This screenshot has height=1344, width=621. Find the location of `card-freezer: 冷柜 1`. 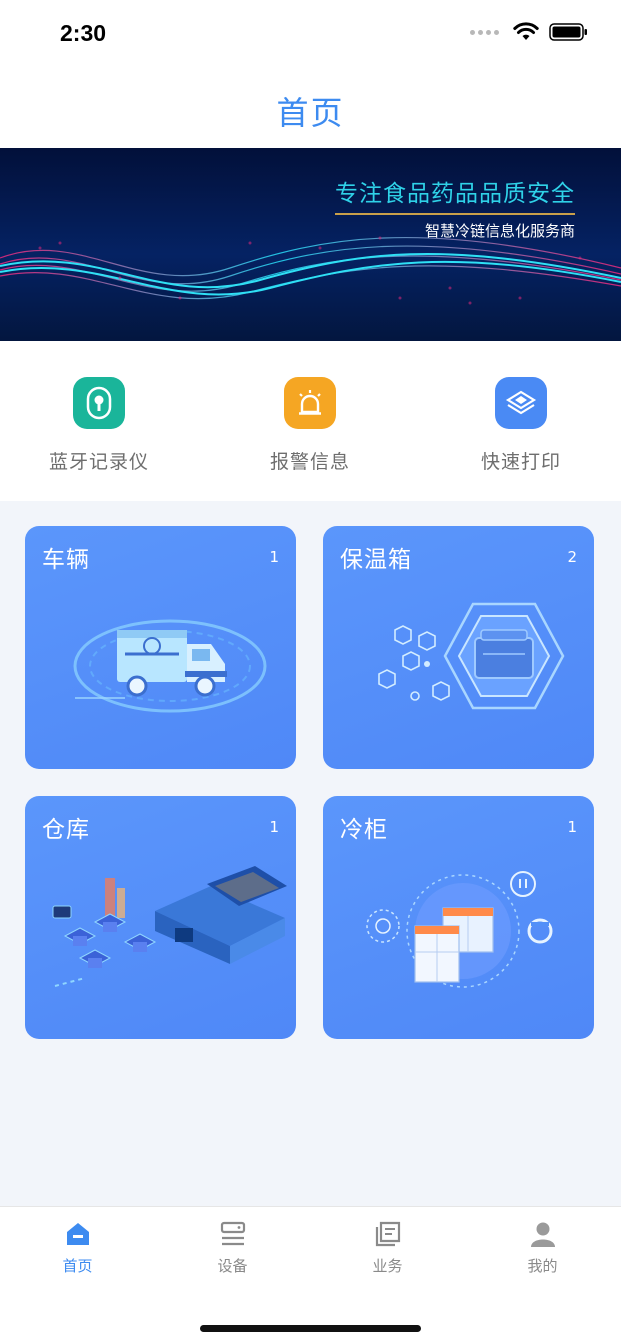

card-freezer: 冷柜 1 is located at coordinates (458, 917).